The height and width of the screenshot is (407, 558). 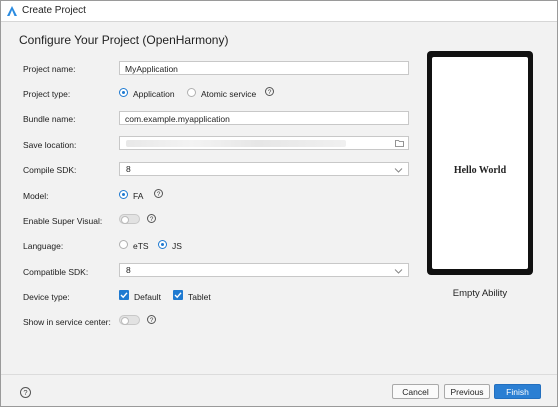 What do you see at coordinates (279, 11) in the screenshot?
I see `title-bar: Create Project` at bounding box center [279, 11].